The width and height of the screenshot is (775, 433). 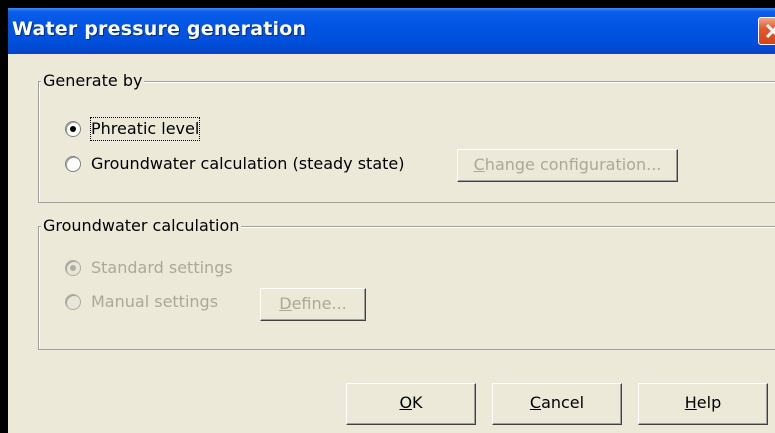 I want to click on cancel-button: Cancel, so click(x=557, y=404).